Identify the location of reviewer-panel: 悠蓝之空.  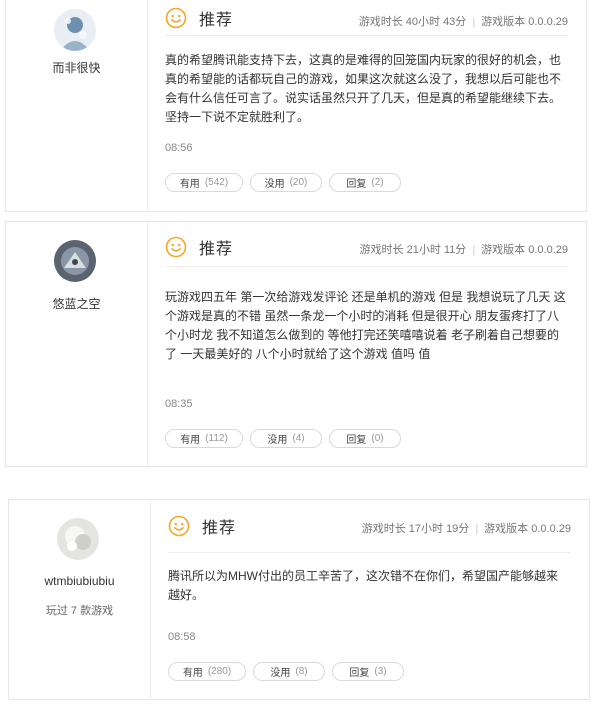
(77, 344).